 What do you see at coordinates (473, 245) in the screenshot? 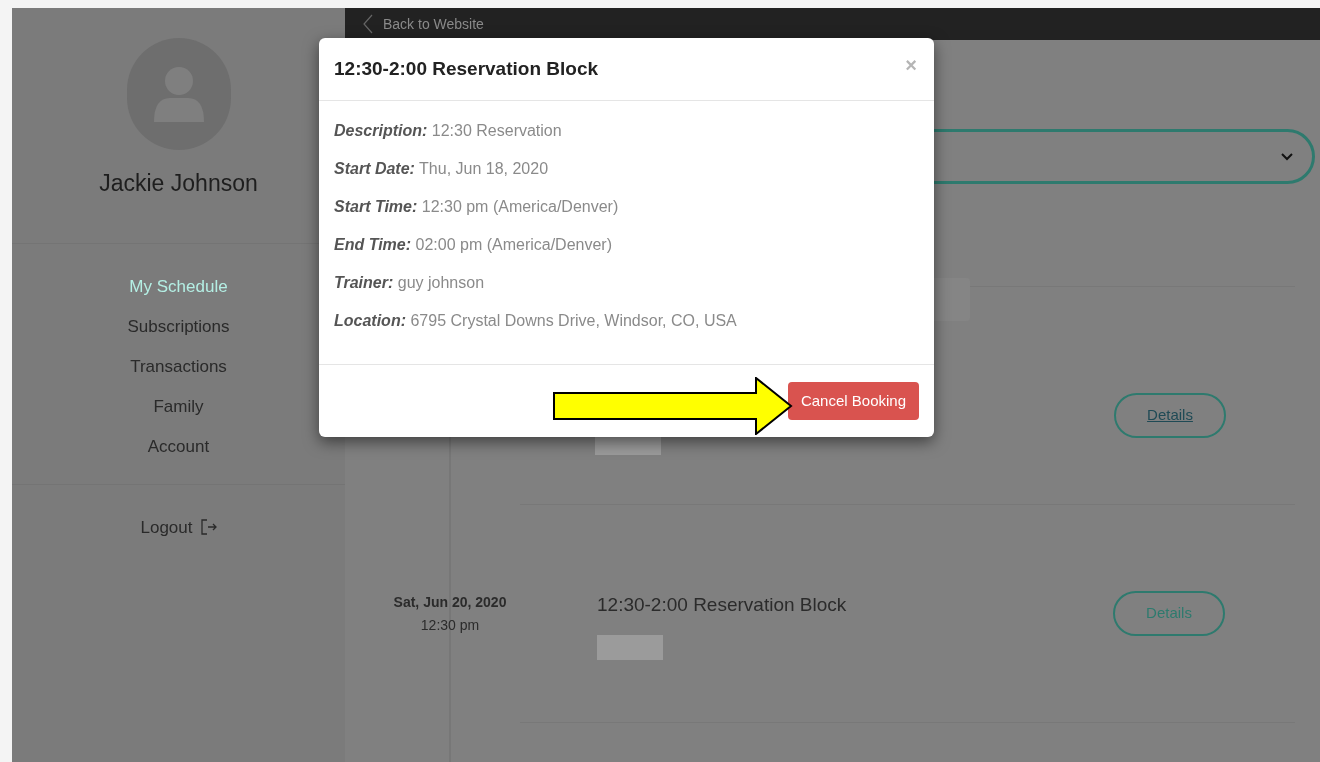
I see `detail-line: End Time: 02:00 pm (America/Denver)` at bounding box center [473, 245].